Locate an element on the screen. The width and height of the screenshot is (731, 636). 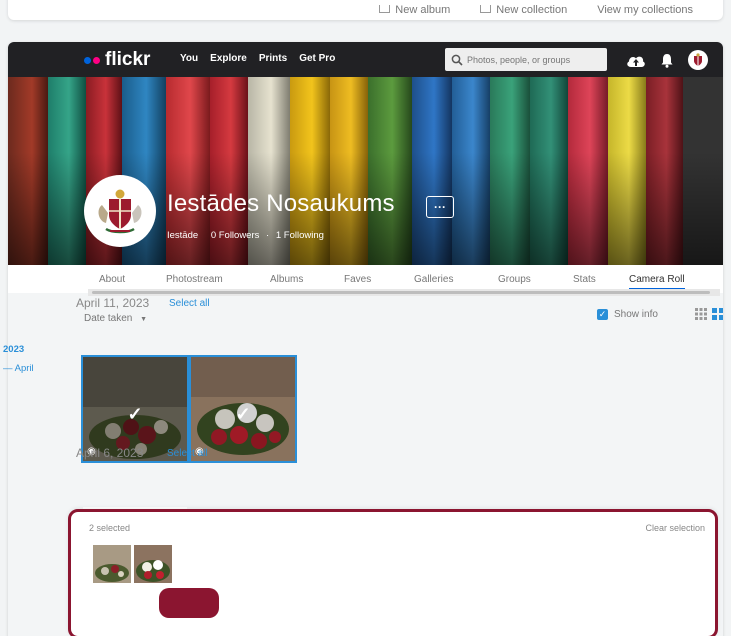
show-info-toggle: ✓ Show info is located at coordinates (627, 314).